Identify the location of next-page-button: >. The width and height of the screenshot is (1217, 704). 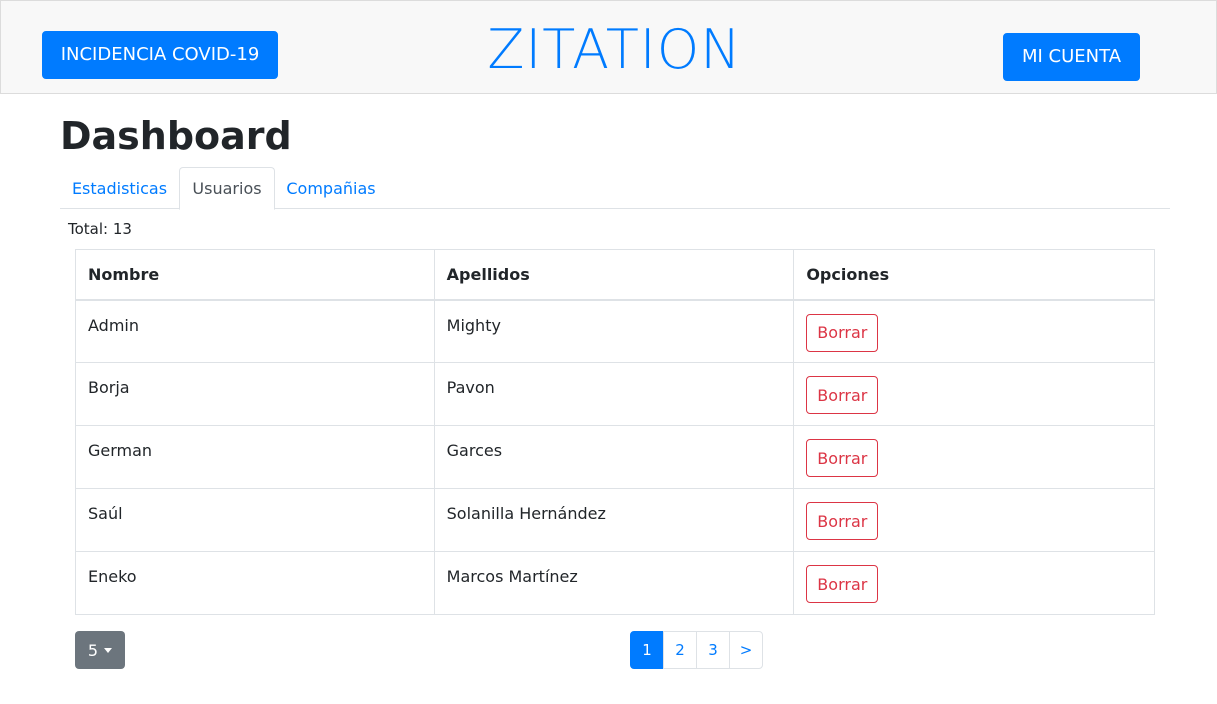
(746, 650).